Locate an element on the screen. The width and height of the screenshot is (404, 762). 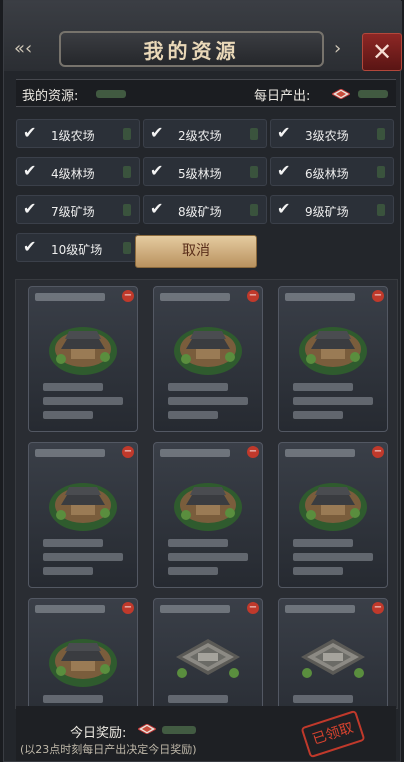
filter-chip: ✔ 3级农场 is located at coordinates (332, 133).